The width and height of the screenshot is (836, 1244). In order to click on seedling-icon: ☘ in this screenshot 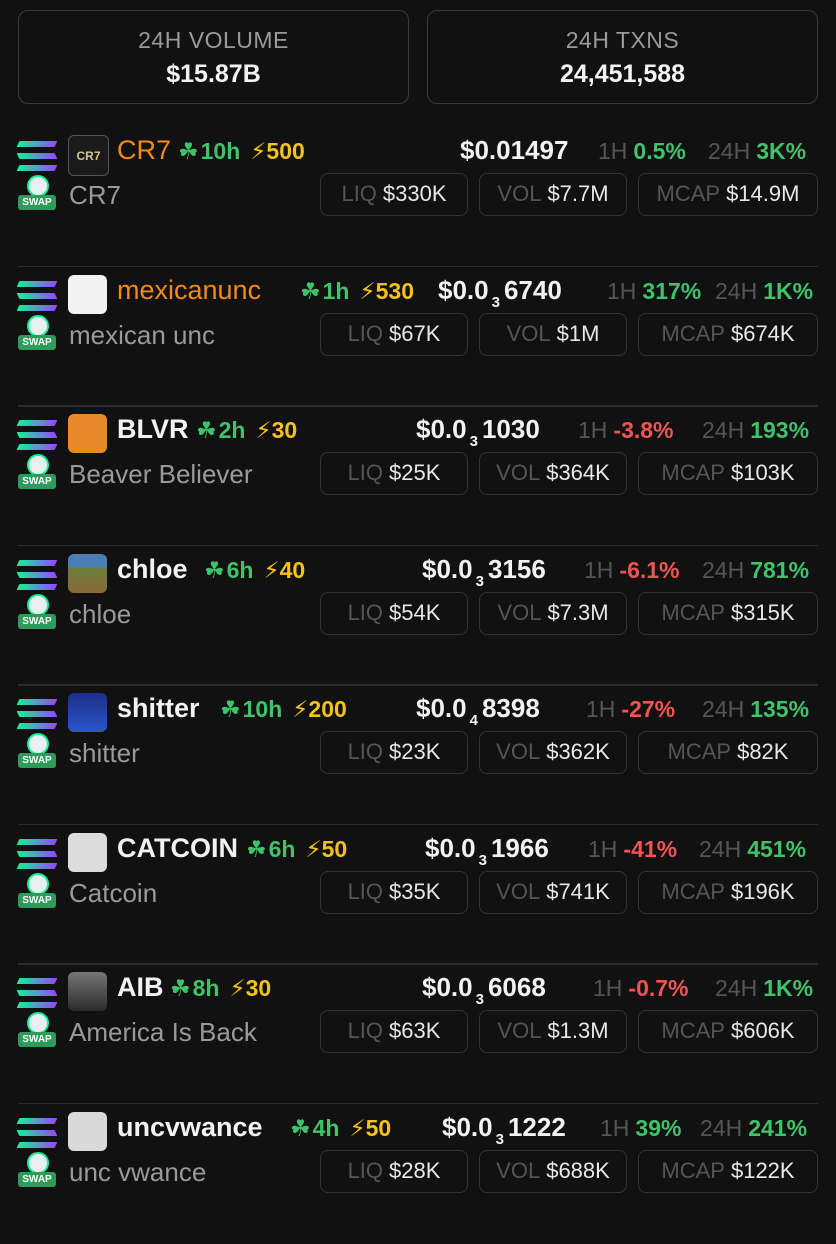, I will do `click(188, 151)`.